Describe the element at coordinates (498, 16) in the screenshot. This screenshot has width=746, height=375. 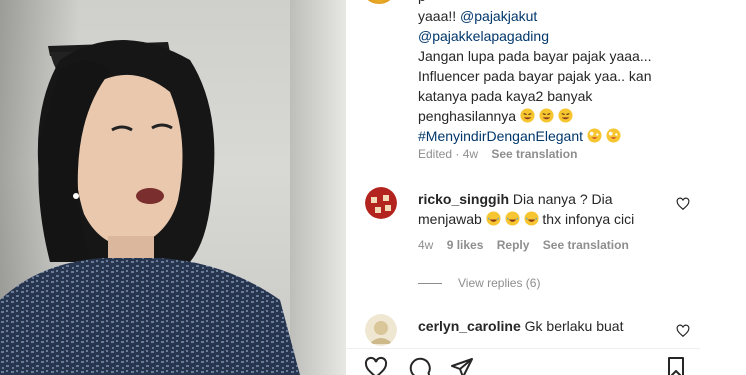
I see `mention-link: @pajakjakut` at that location.